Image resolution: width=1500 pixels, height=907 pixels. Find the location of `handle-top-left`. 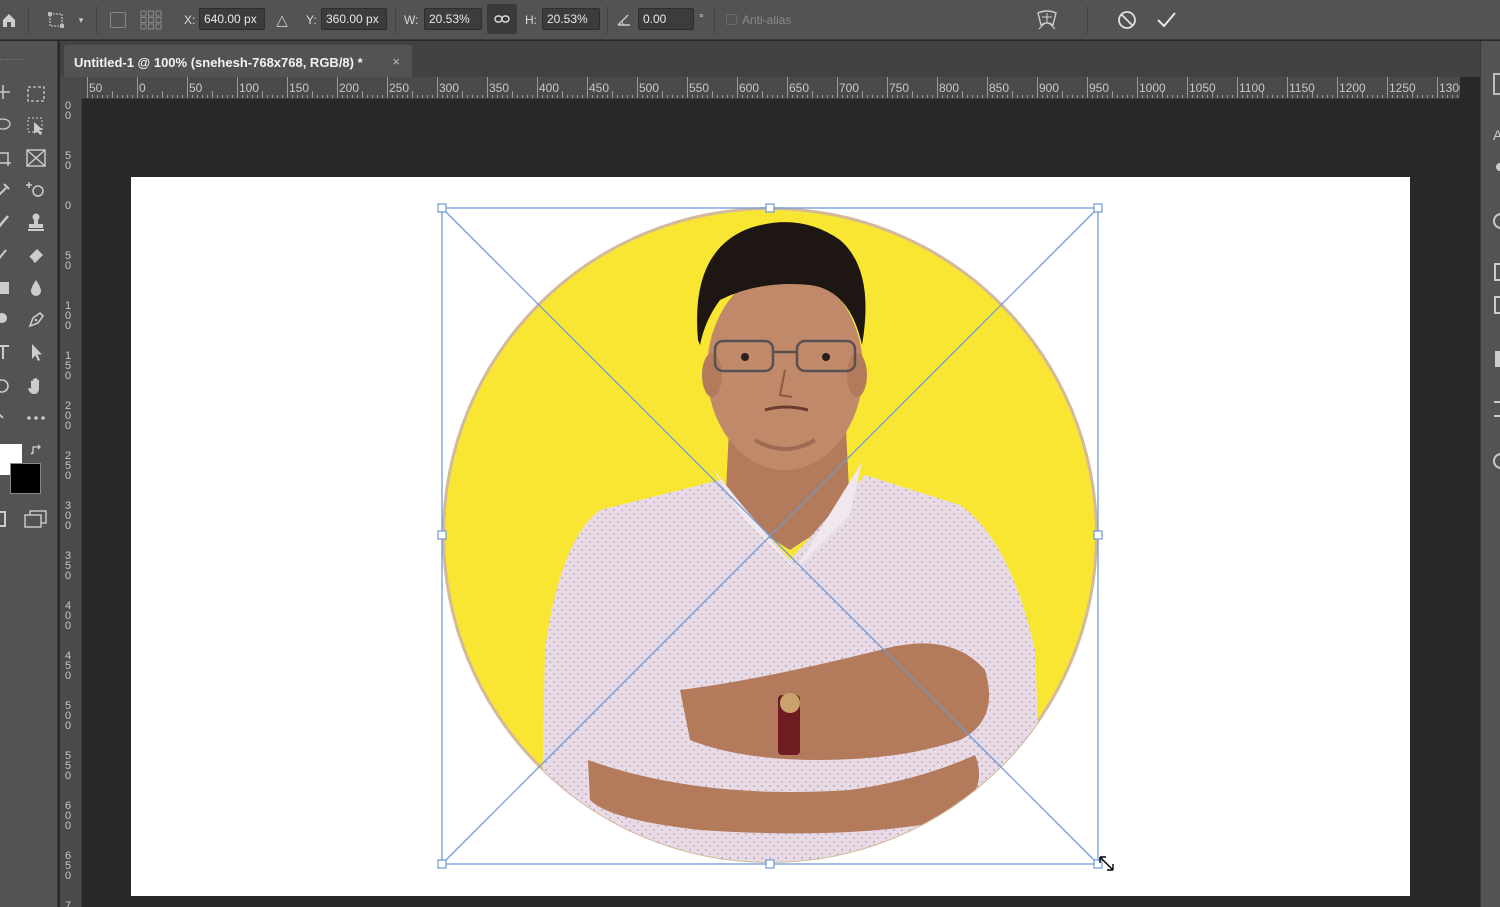

handle-top-left is located at coordinates (442, 208).